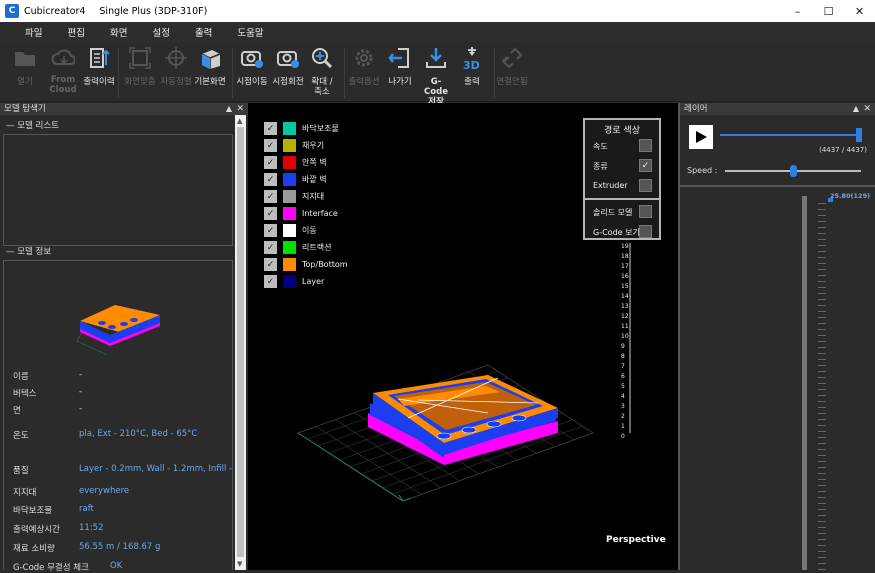  What do you see at coordinates (702, 170) in the screenshot?
I see `speed-label: Speed :` at bounding box center [702, 170].